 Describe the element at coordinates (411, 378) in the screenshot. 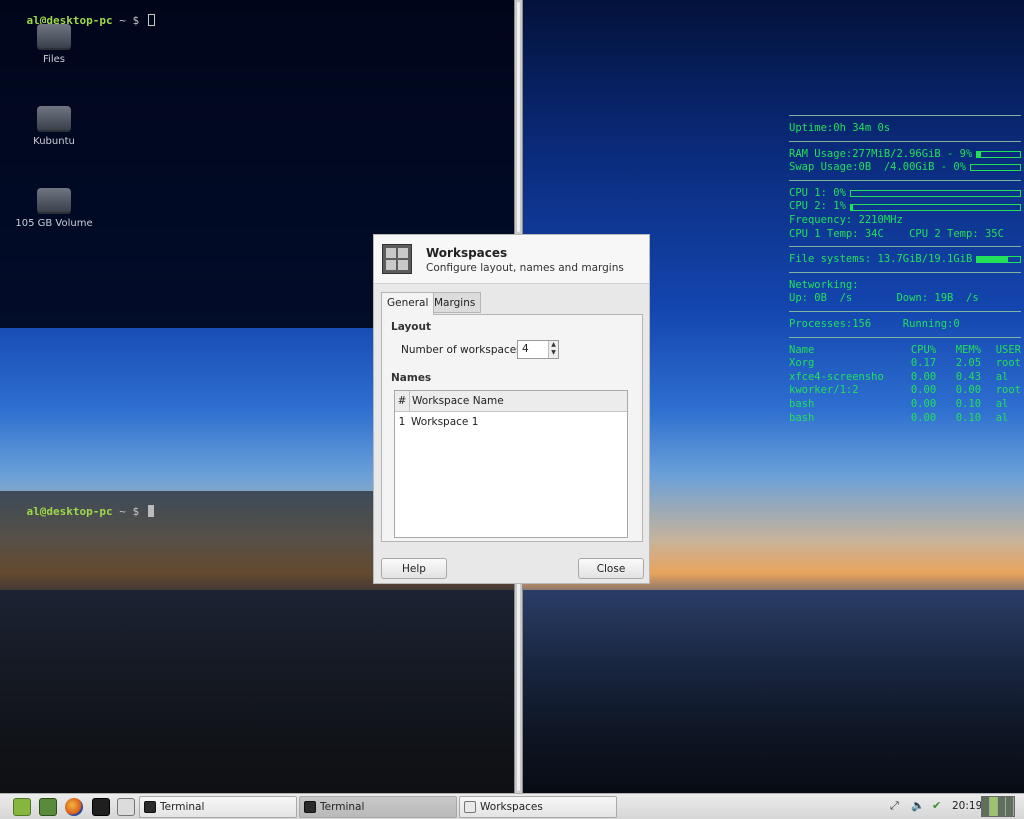

I see `names-heading: Names` at that location.